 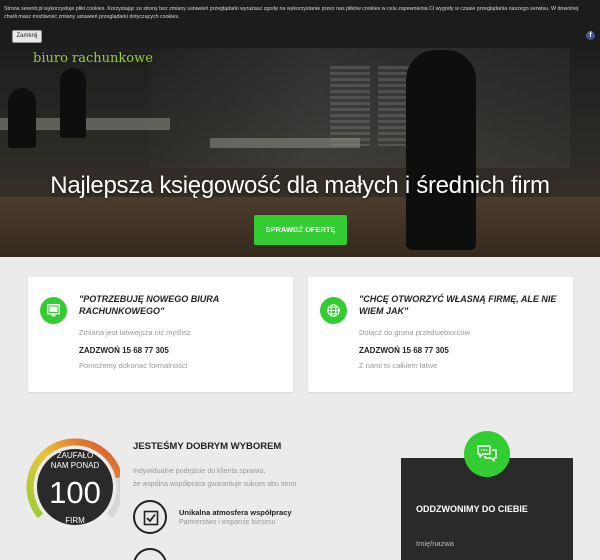 I want to click on card-title: "POTRZEBUJĘ NOWEGO BIURA RACHUNKOWEGO", so click(x=149, y=305).